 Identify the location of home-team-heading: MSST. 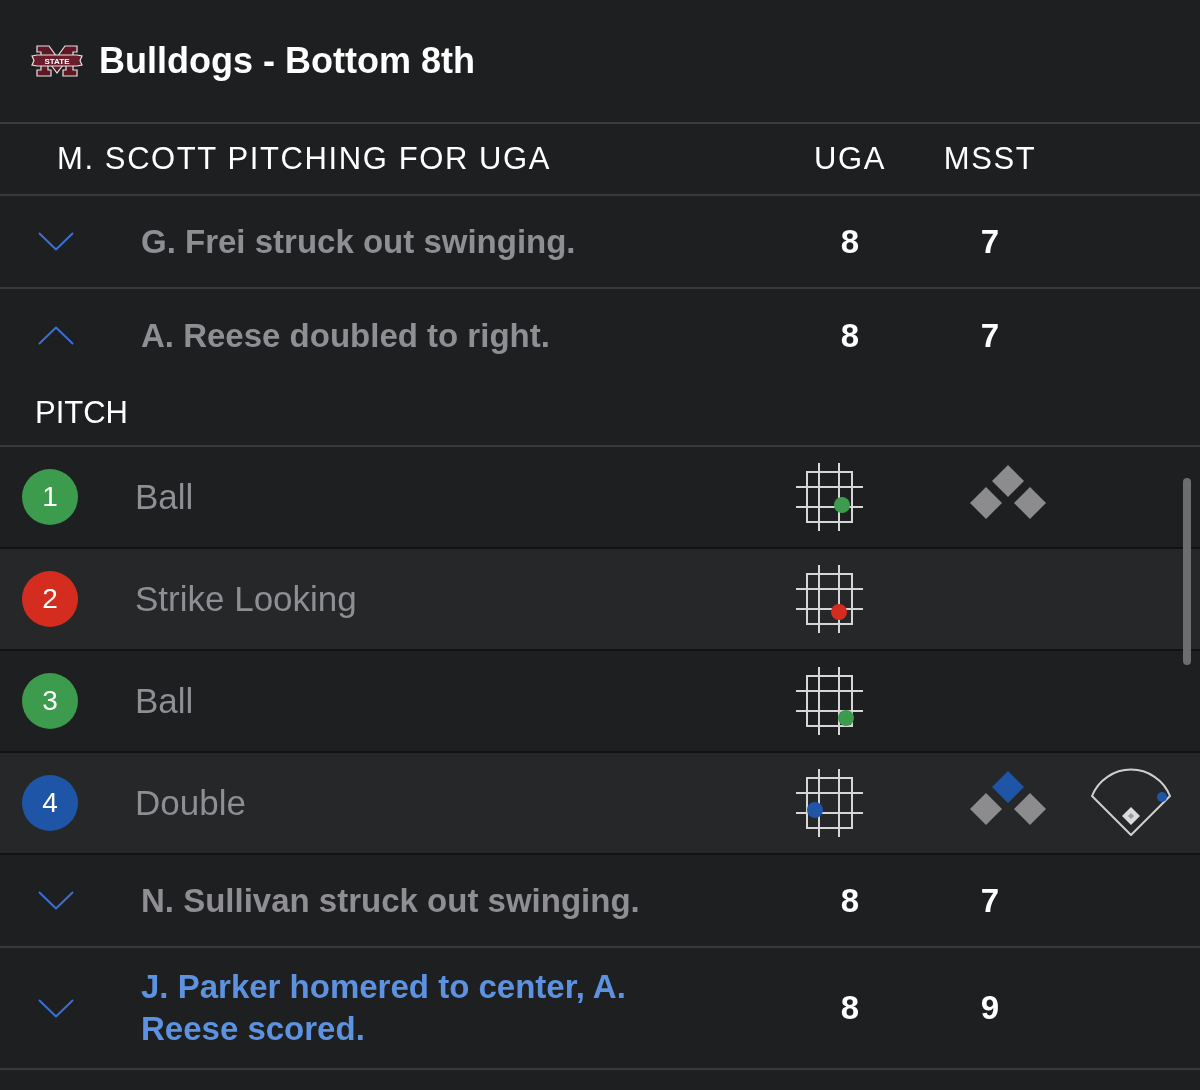
(990, 158).